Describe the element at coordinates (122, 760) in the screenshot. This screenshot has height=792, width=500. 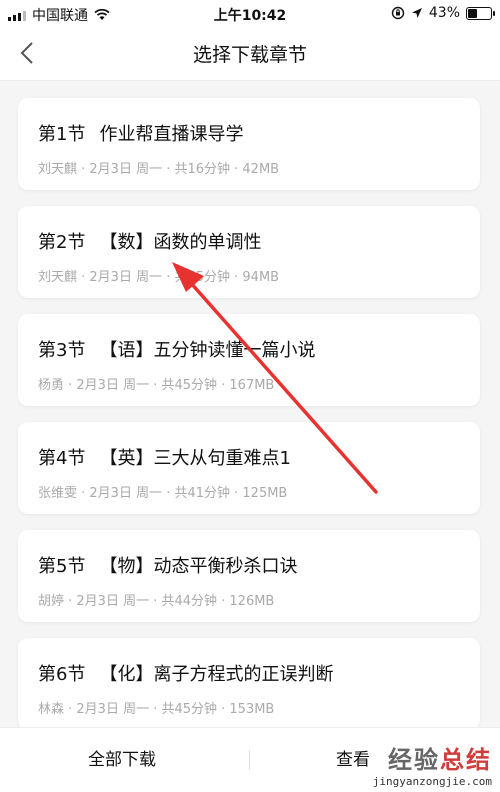
I see `download-all-button: 全部下载` at that location.